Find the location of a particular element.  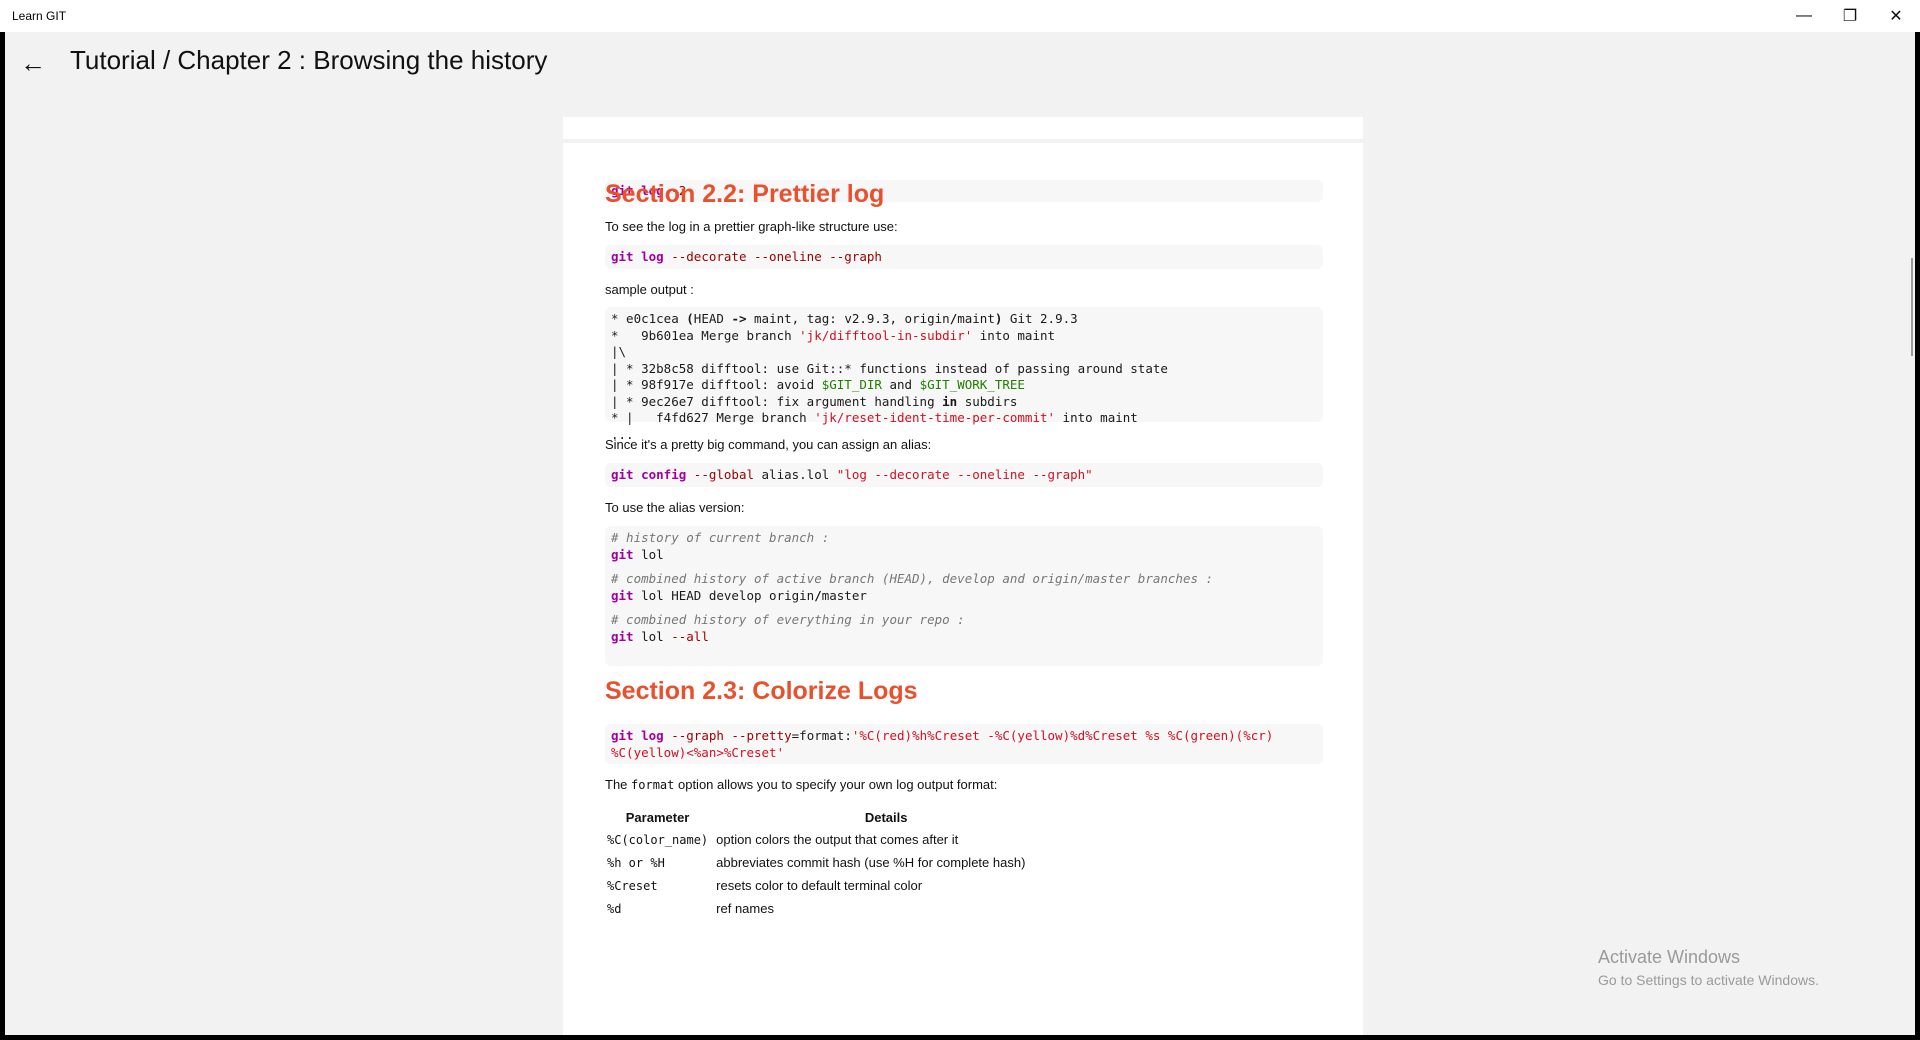

code-token: --graph is located at coordinates (693, 735).